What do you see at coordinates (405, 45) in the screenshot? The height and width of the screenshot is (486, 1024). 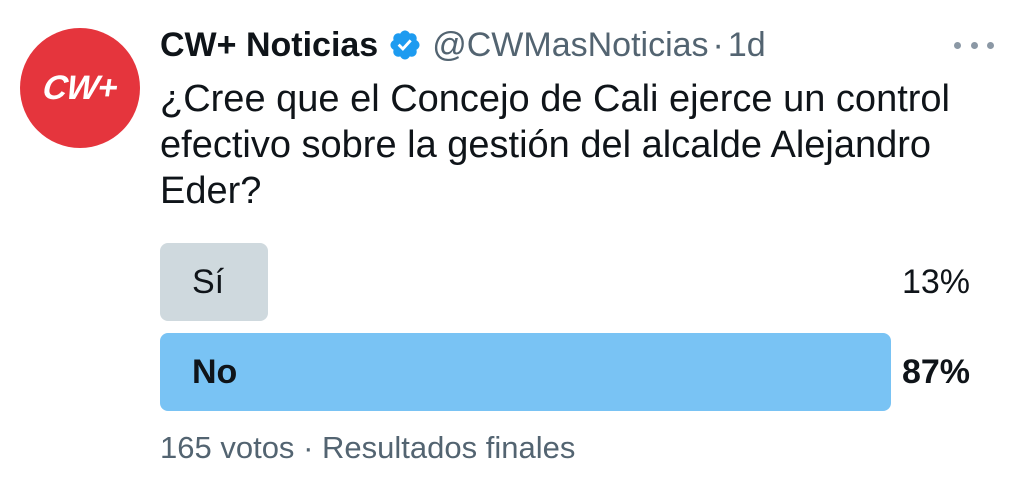 I see `verified-badge-icon` at bounding box center [405, 45].